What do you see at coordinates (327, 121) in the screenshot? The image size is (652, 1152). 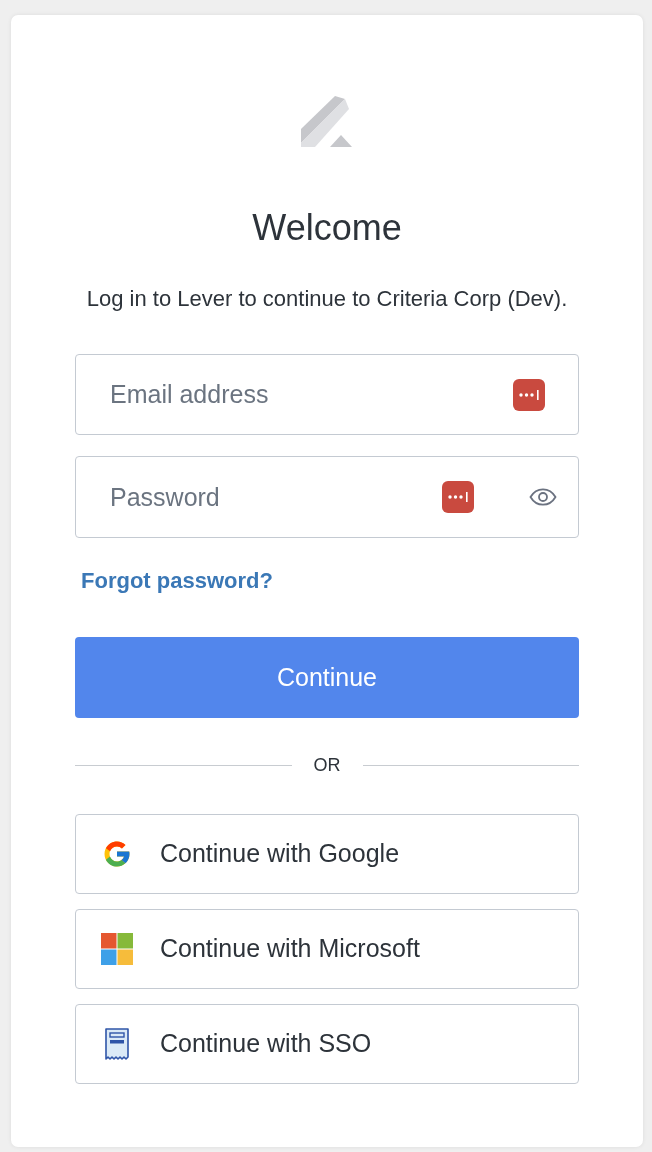 I see `logo-icon` at bounding box center [327, 121].